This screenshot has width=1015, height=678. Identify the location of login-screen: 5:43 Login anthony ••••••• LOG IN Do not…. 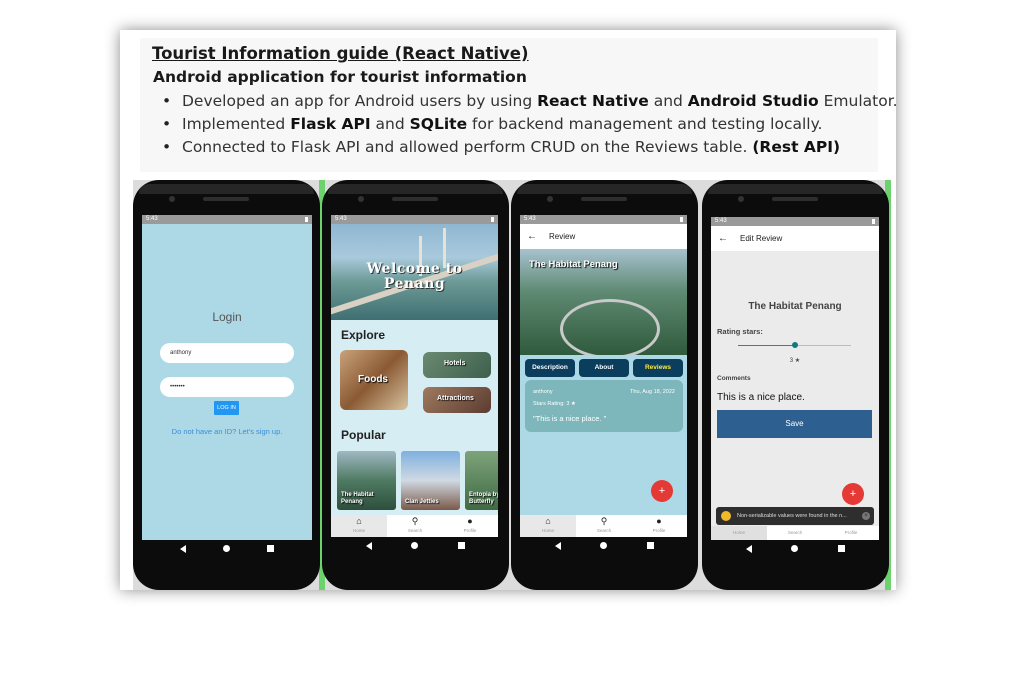
(227, 377).